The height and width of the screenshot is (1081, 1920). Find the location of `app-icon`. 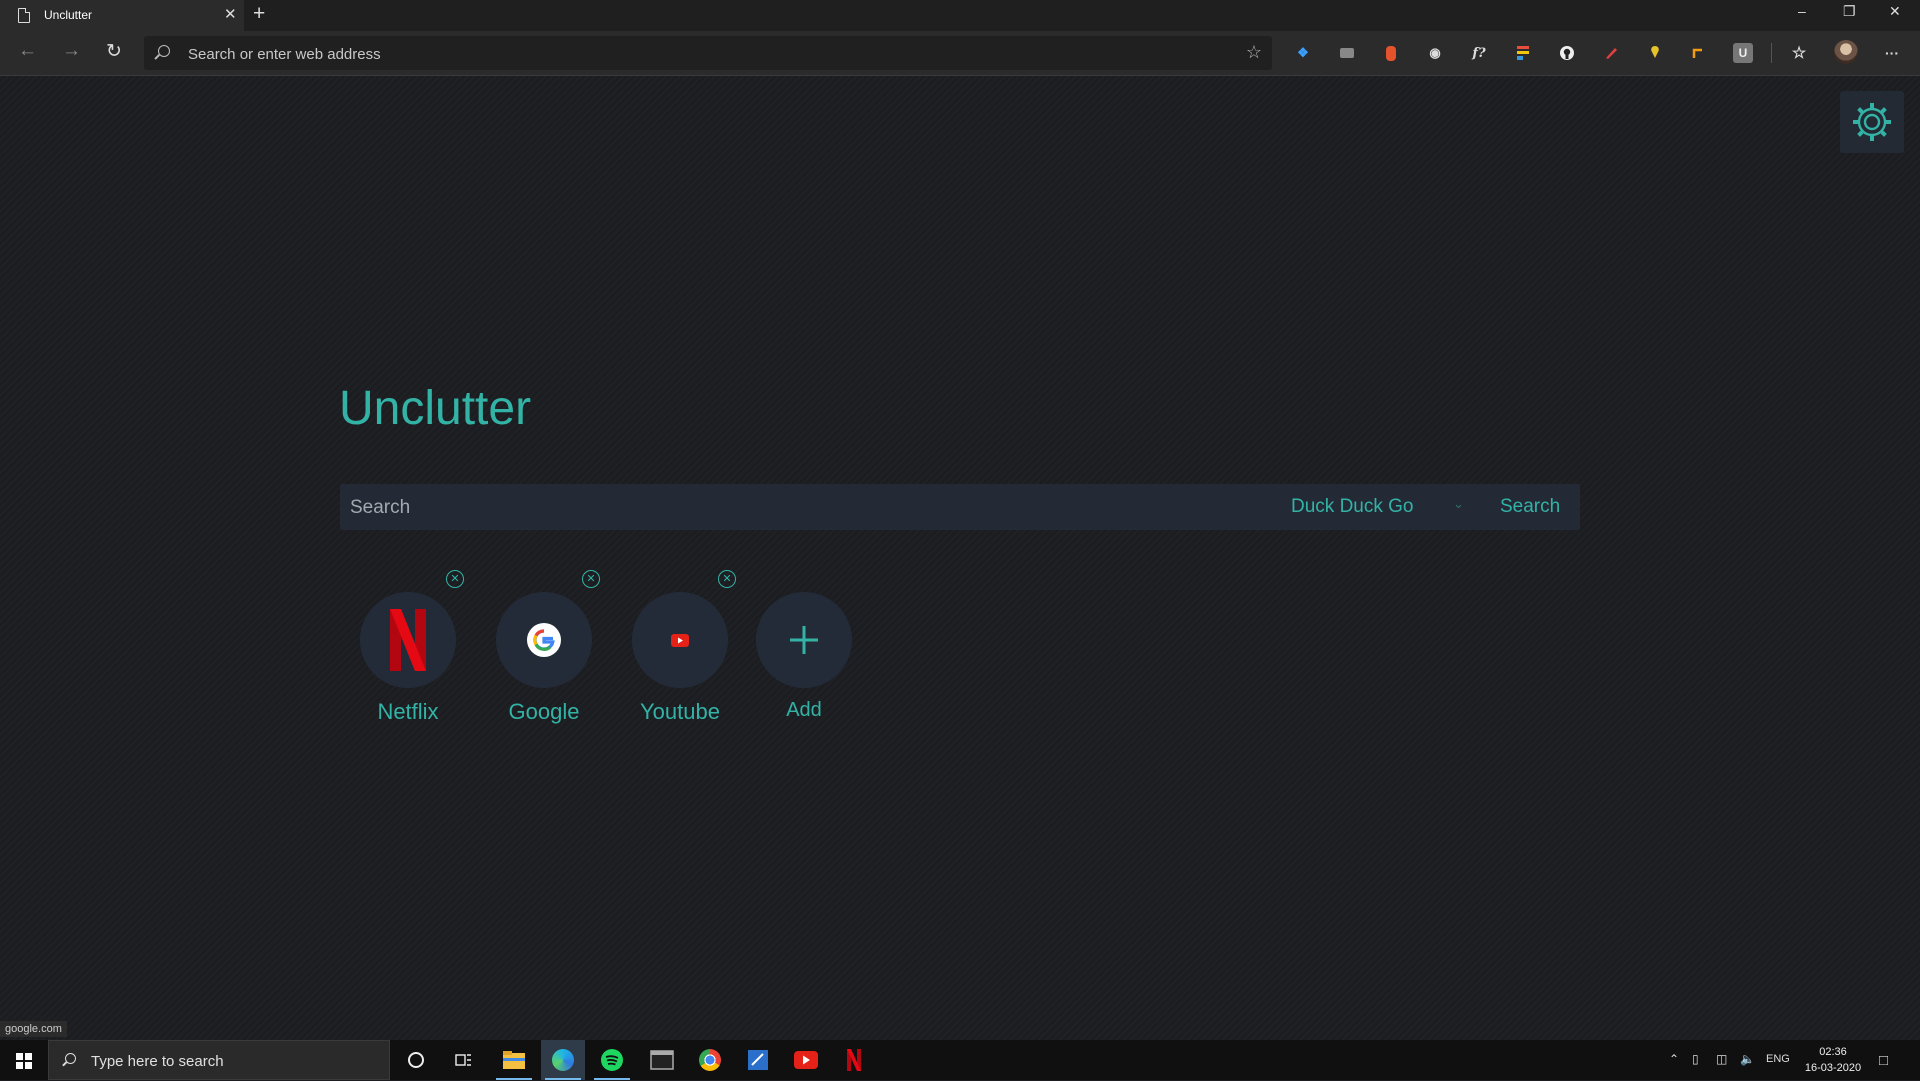

app-icon is located at coordinates (758, 1060).